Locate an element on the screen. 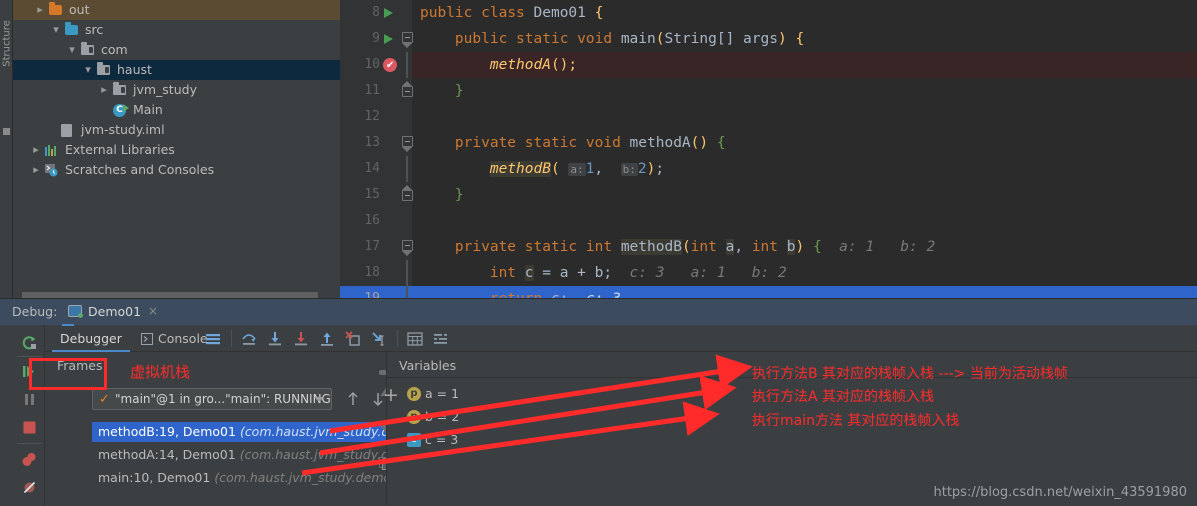 This screenshot has height=506, width=1197. tree-item-iml: jvm-study.iml is located at coordinates (176, 130).